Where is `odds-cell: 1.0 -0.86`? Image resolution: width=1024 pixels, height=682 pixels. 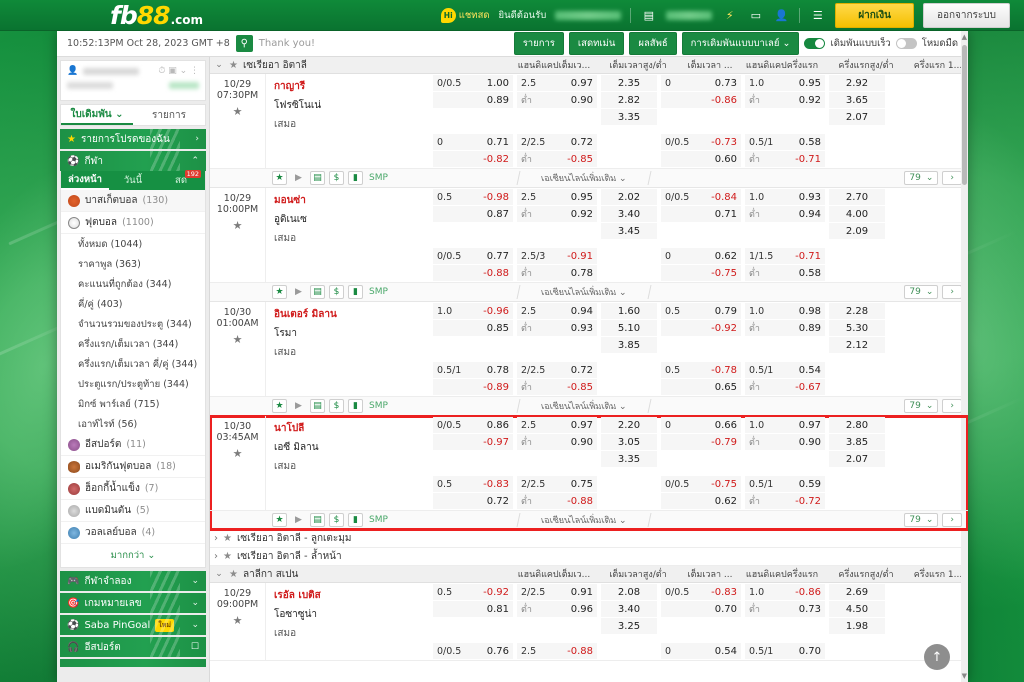
odds-cell: 1.0 -0.86 is located at coordinates (785, 592).